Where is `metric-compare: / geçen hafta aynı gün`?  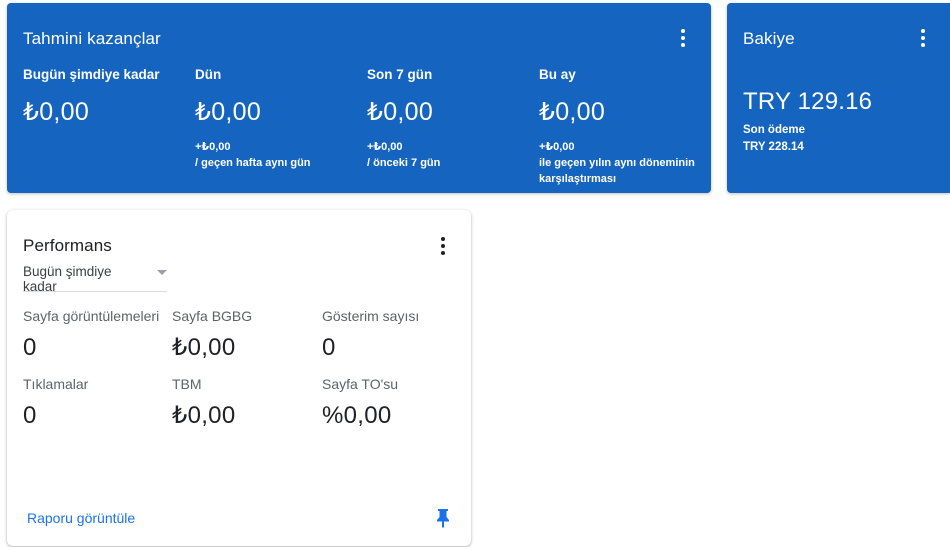
metric-compare: / geçen hafta aynı gün is located at coordinates (253, 163).